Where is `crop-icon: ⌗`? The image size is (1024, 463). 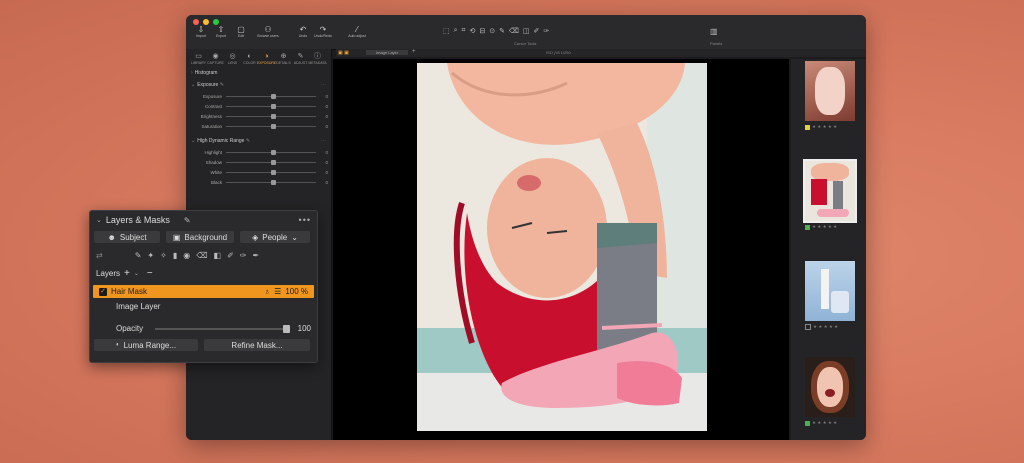 crop-icon: ⌗ is located at coordinates (464, 31).